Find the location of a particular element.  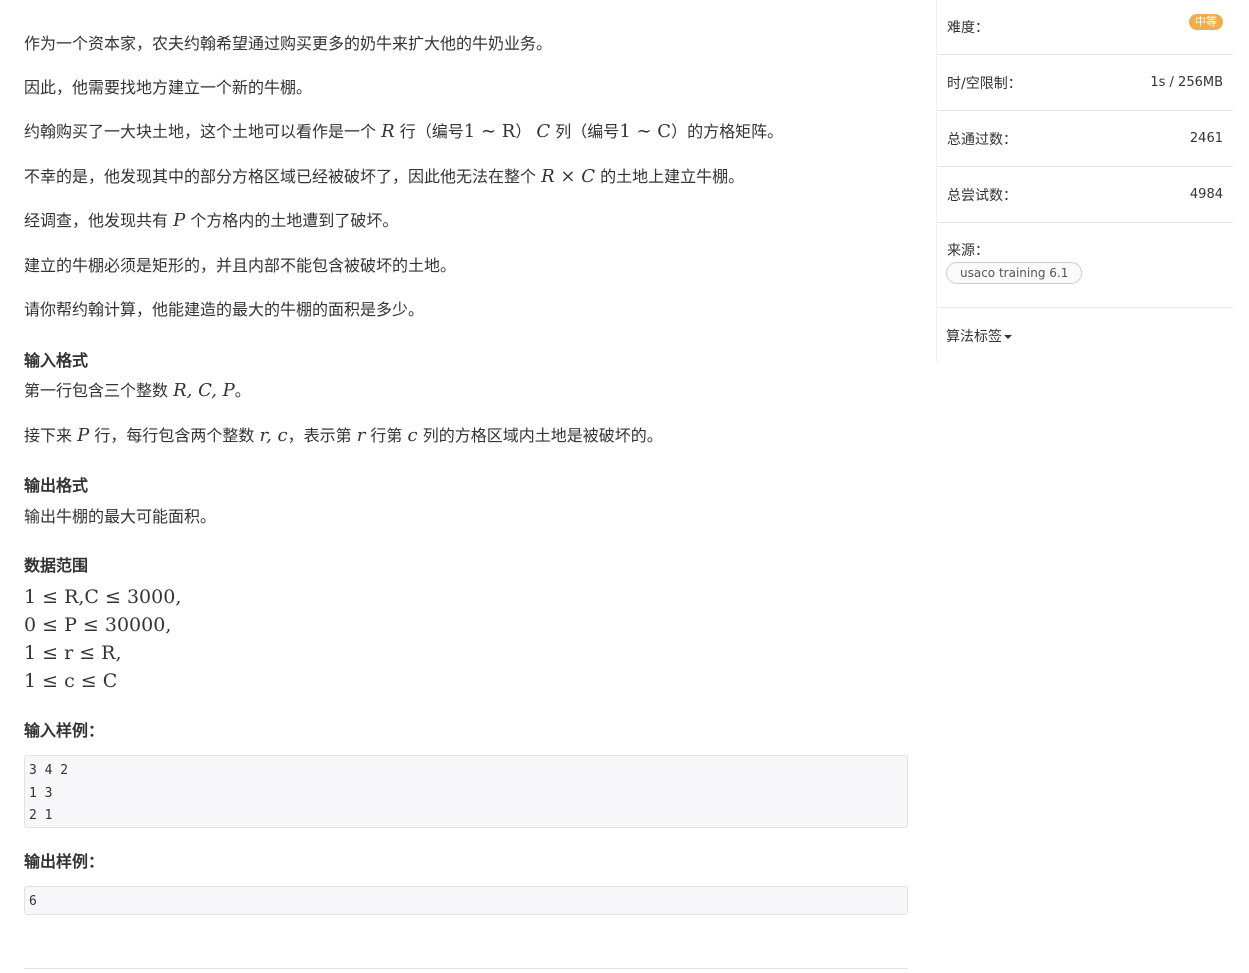

math-c: c is located at coordinates (412, 435).